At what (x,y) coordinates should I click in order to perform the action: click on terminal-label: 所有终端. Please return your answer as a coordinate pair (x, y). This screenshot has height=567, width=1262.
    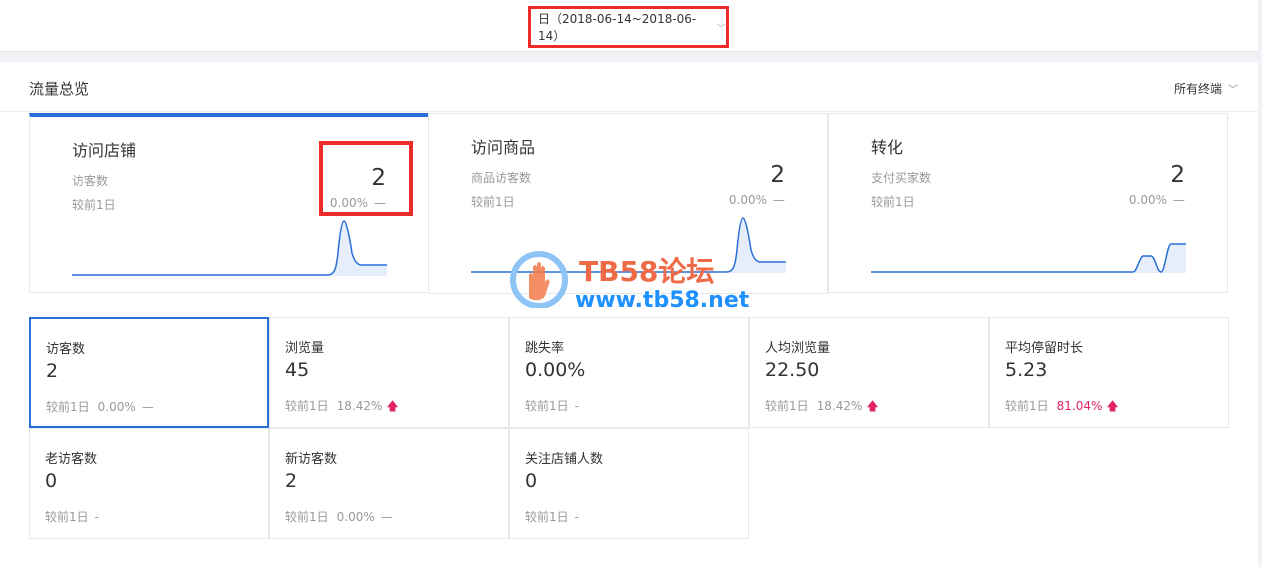
    Looking at the image, I should click on (1197, 89).